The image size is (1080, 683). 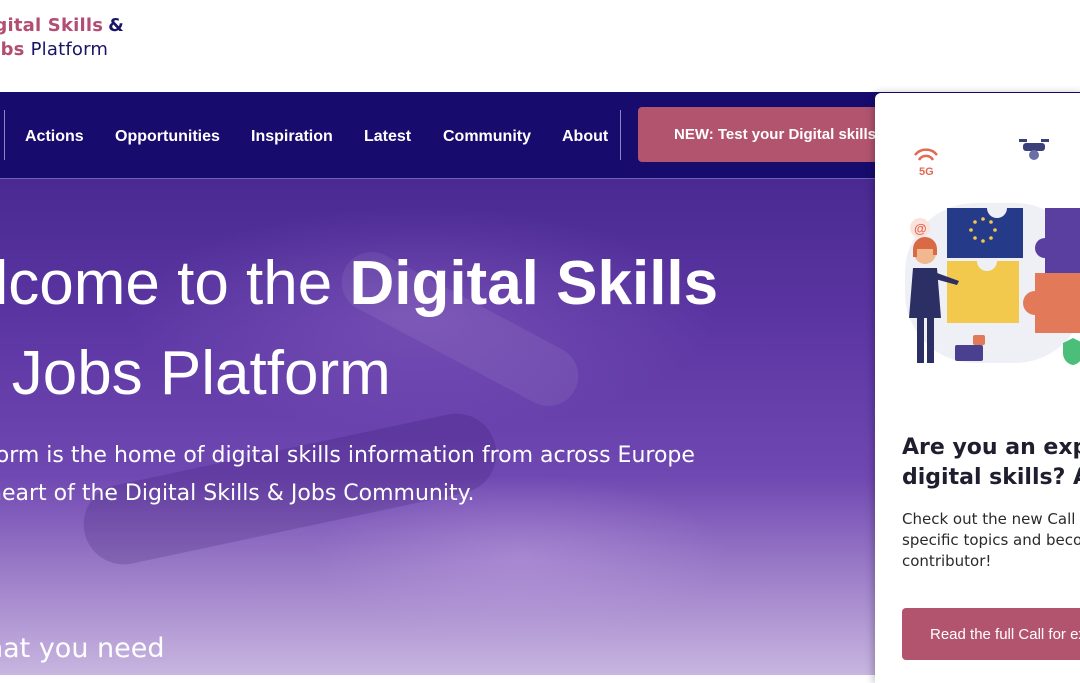 What do you see at coordinates (4, 135) in the screenshot?
I see `nav-divider-left` at bounding box center [4, 135].